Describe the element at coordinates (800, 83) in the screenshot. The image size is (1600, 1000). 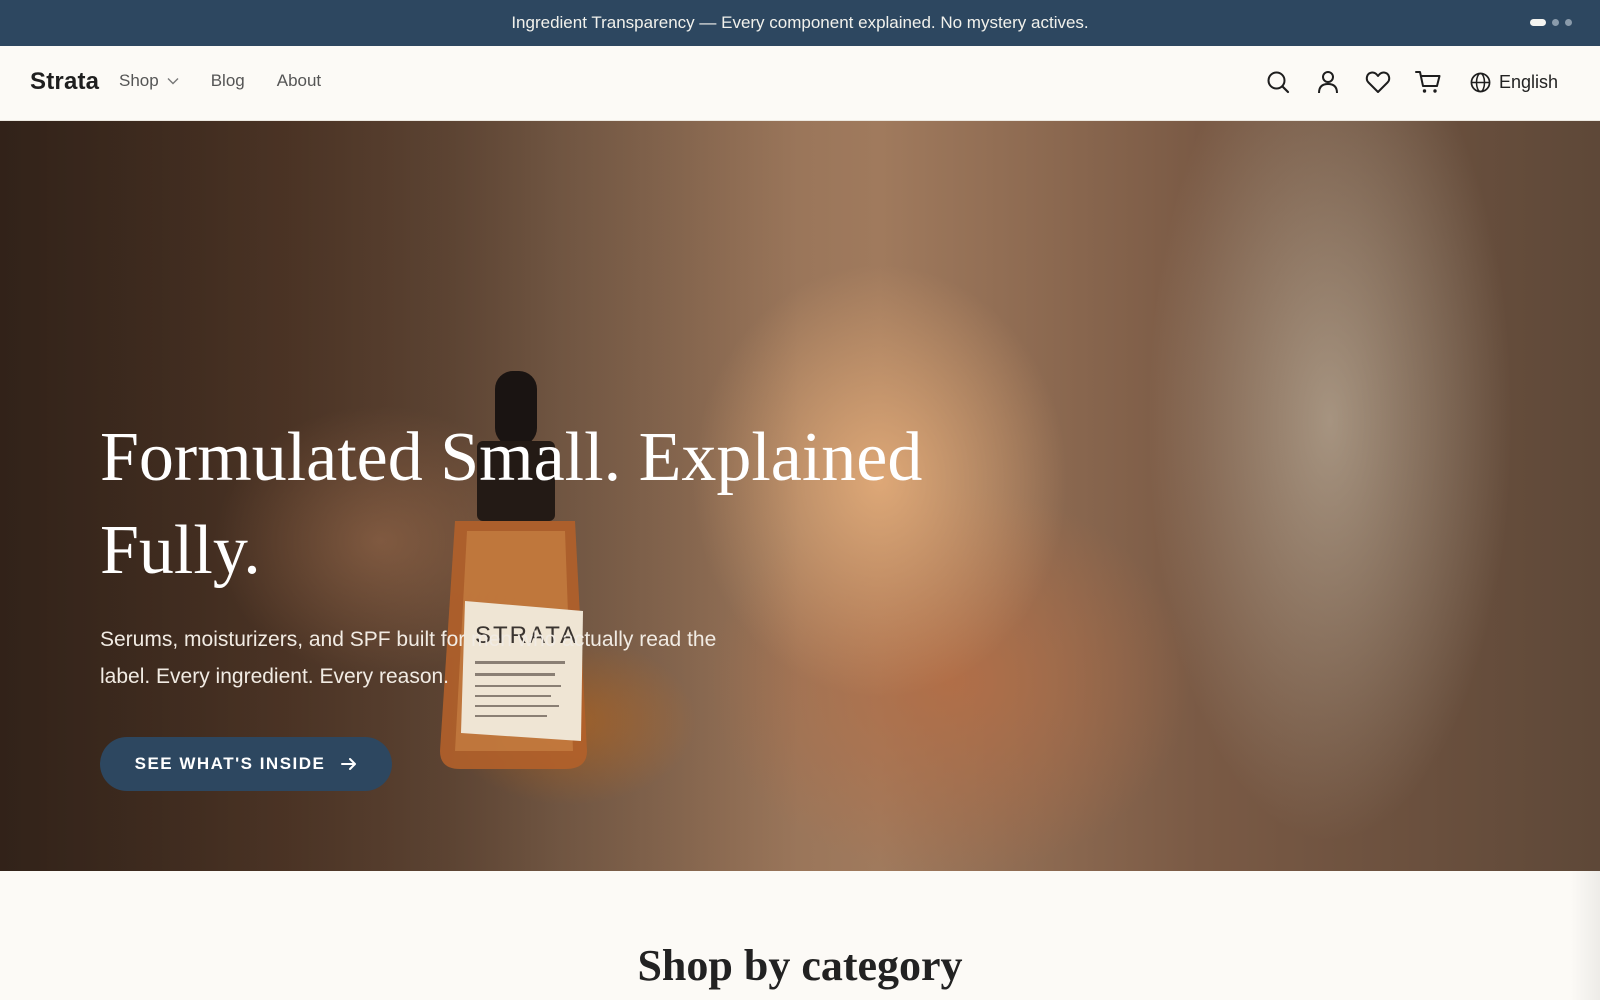
I see `main-navigation: Strata Shop Blog About English` at that location.